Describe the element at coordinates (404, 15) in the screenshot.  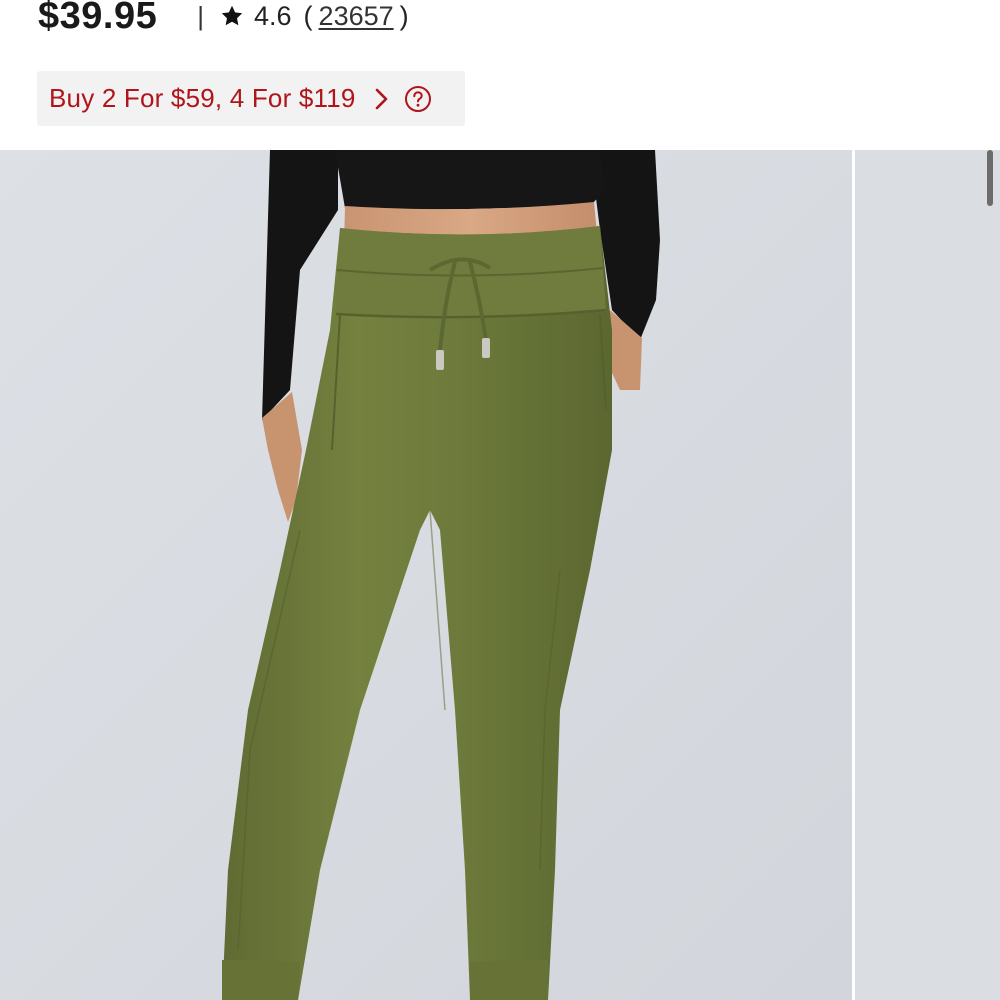
I see `review-close-paren: )` at that location.